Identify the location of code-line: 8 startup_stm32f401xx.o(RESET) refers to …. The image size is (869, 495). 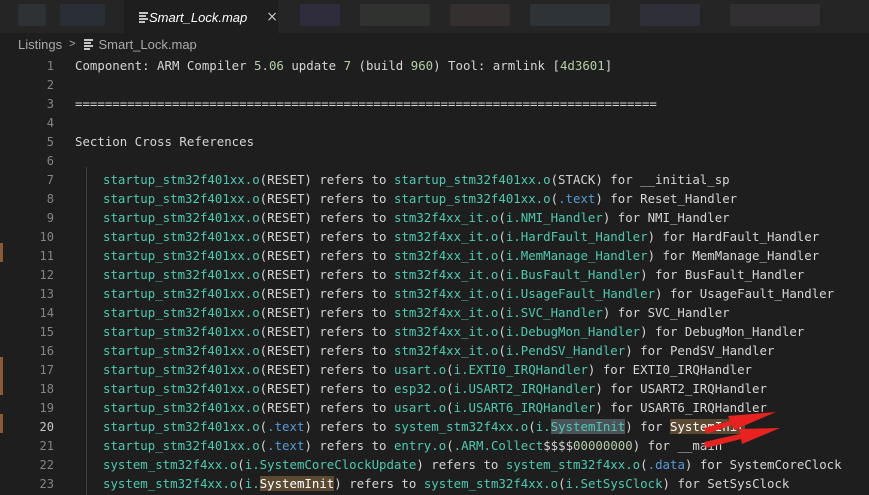
(434, 198).